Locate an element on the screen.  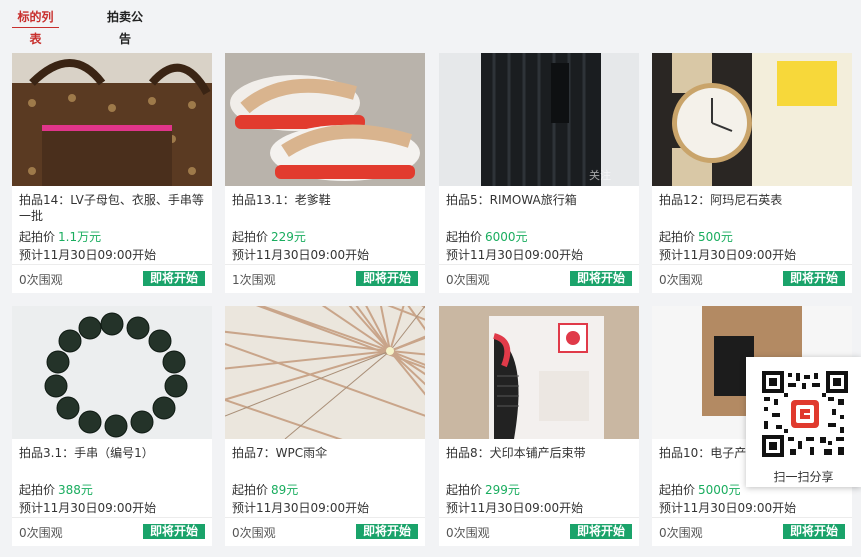
start-price-value: 229元 is located at coordinates (288, 237).